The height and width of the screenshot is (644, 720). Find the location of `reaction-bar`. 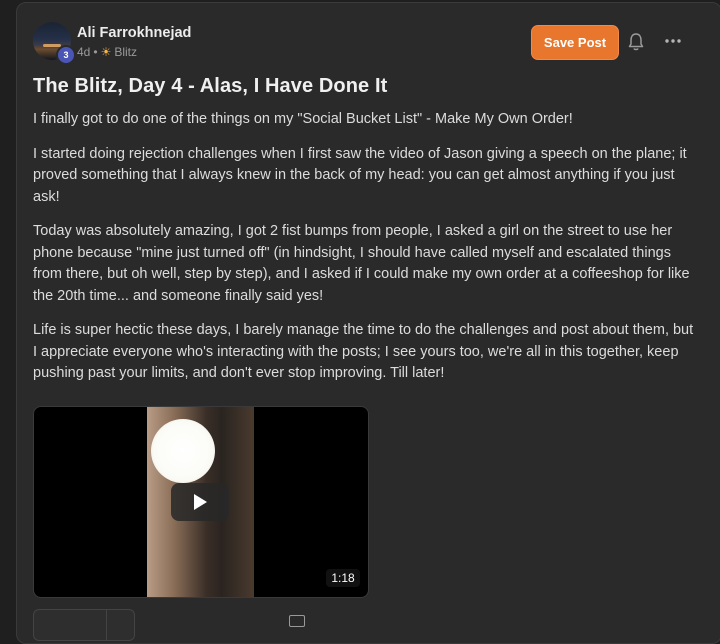

reaction-bar is located at coordinates (84, 625).